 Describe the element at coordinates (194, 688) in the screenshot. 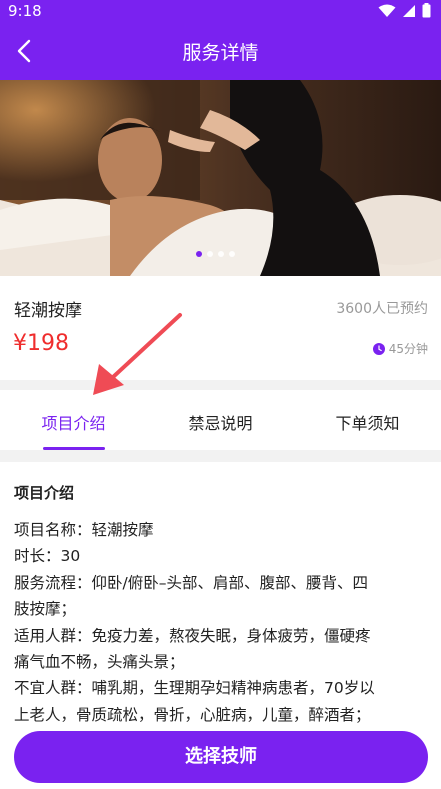

I see `desc-line: 不宜人群：哺乳期，生理期孕妇精神病患者，70岁以` at that location.